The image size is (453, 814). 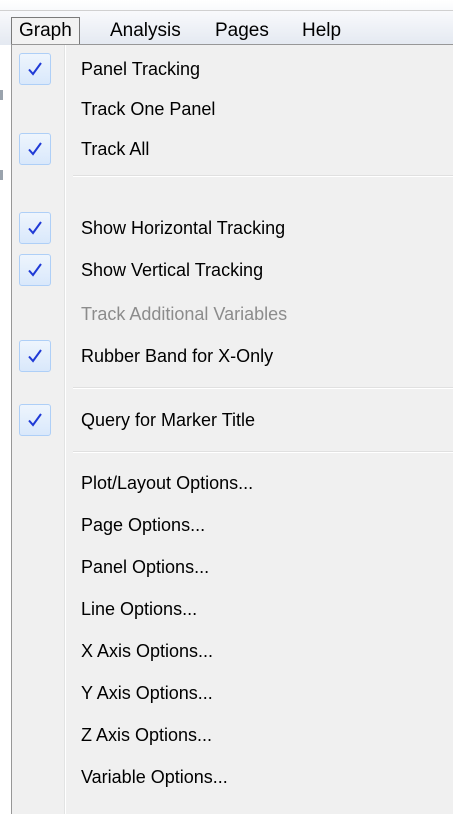 What do you see at coordinates (183, 228) in the screenshot?
I see `menu-item-label: Show Horizontal Tracking` at bounding box center [183, 228].